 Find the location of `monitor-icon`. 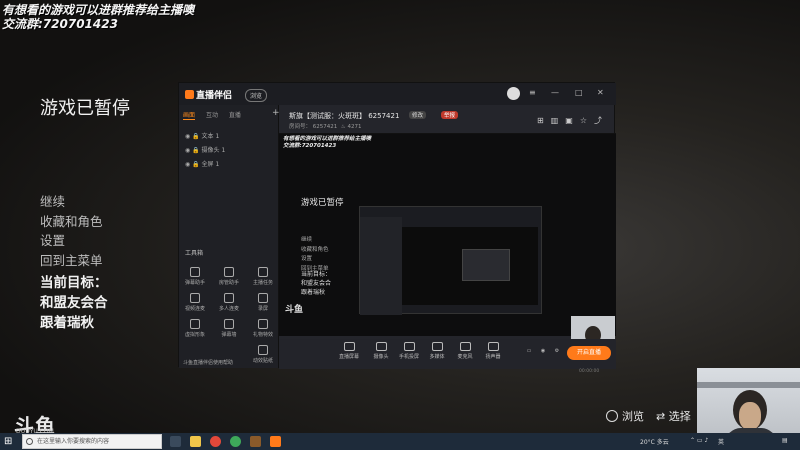

monitor-icon is located at coordinates (349, 346).